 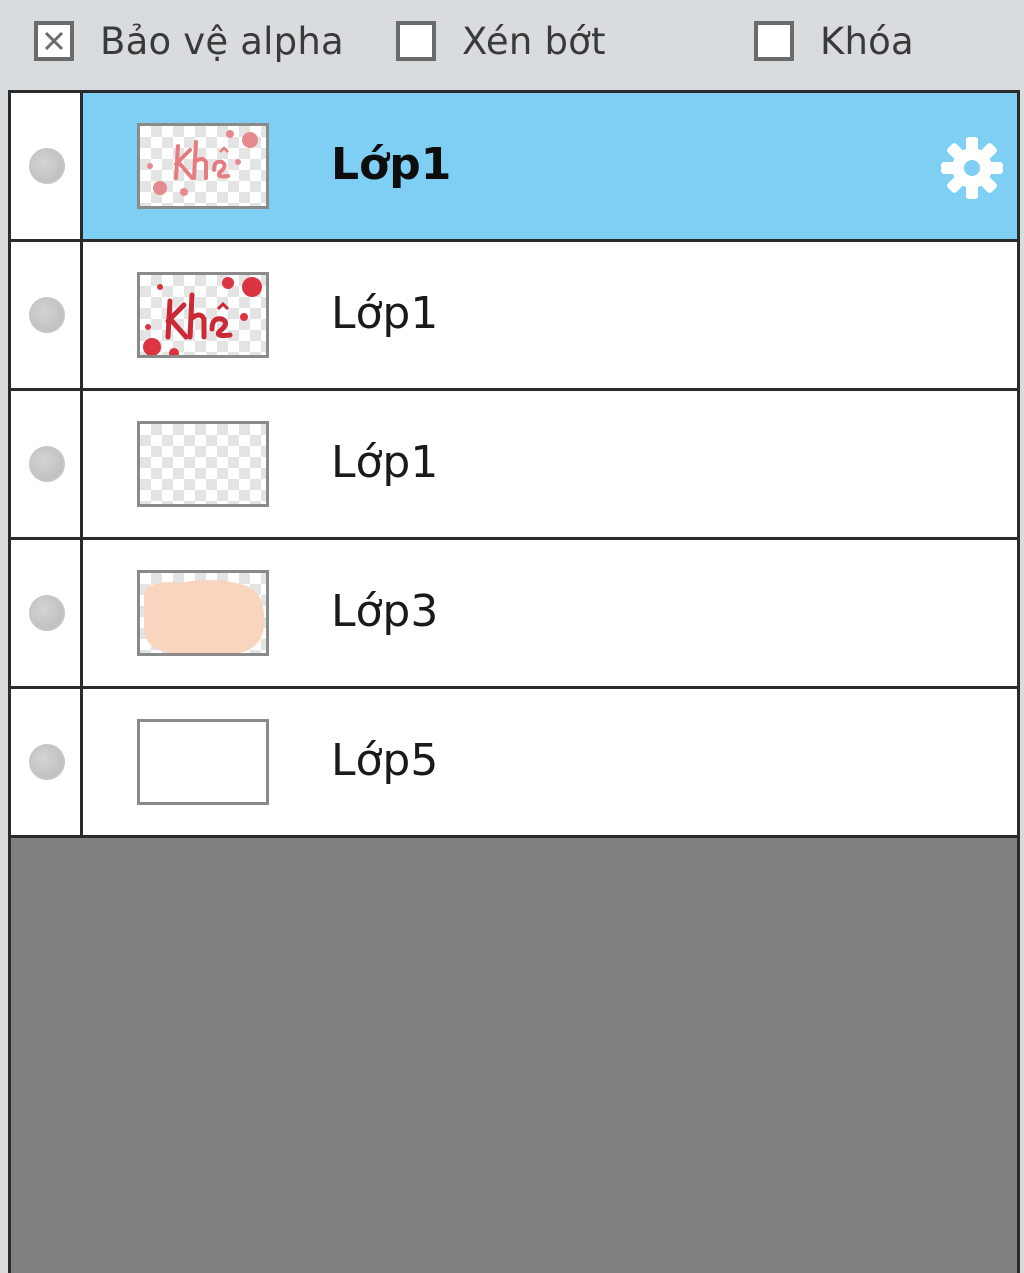 What do you see at coordinates (416, 41) in the screenshot?
I see `clip-checkbox` at bounding box center [416, 41].